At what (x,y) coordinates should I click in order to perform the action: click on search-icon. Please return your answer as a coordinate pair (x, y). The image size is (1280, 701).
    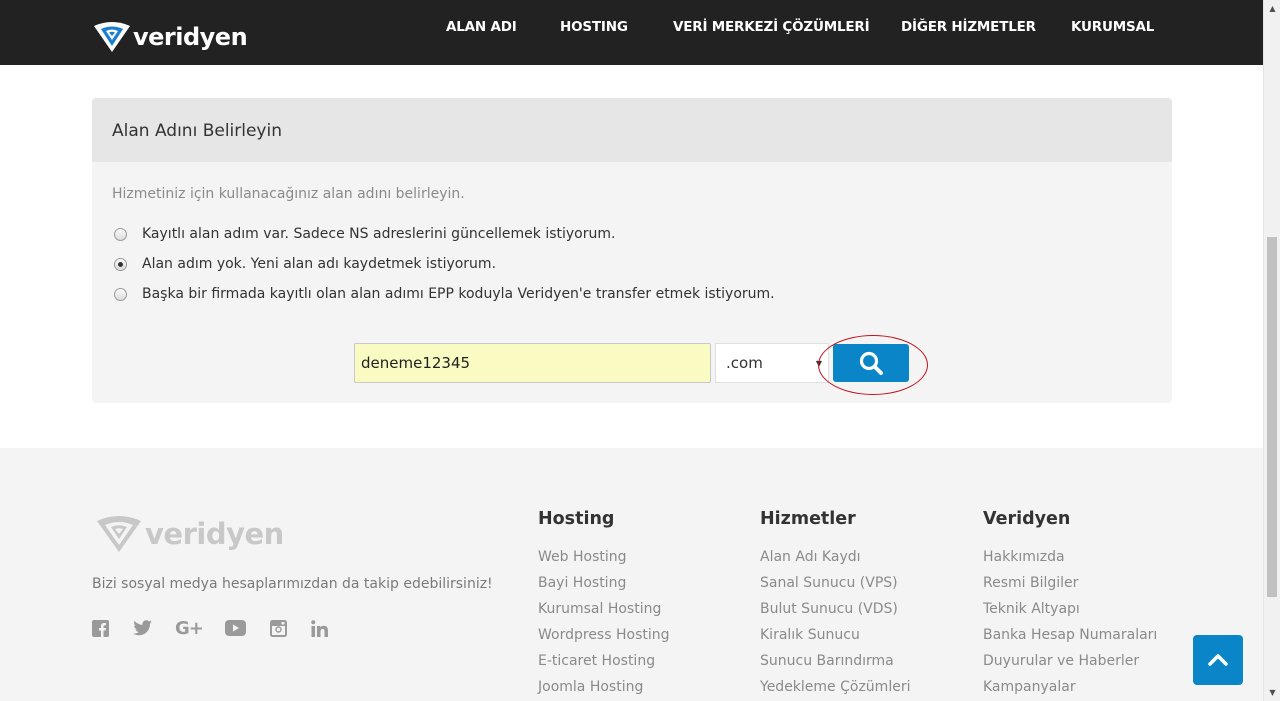
    Looking at the image, I should click on (871, 363).